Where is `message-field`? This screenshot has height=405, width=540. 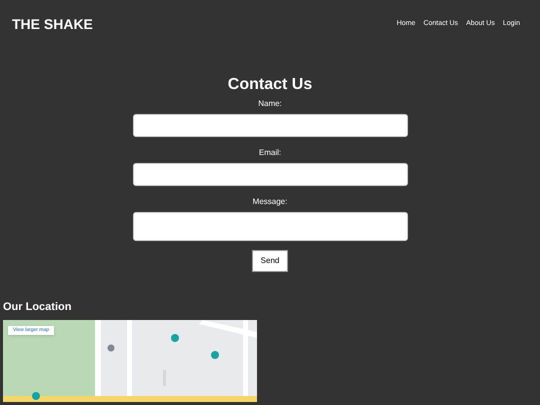
message-field is located at coordinates (270, 226).